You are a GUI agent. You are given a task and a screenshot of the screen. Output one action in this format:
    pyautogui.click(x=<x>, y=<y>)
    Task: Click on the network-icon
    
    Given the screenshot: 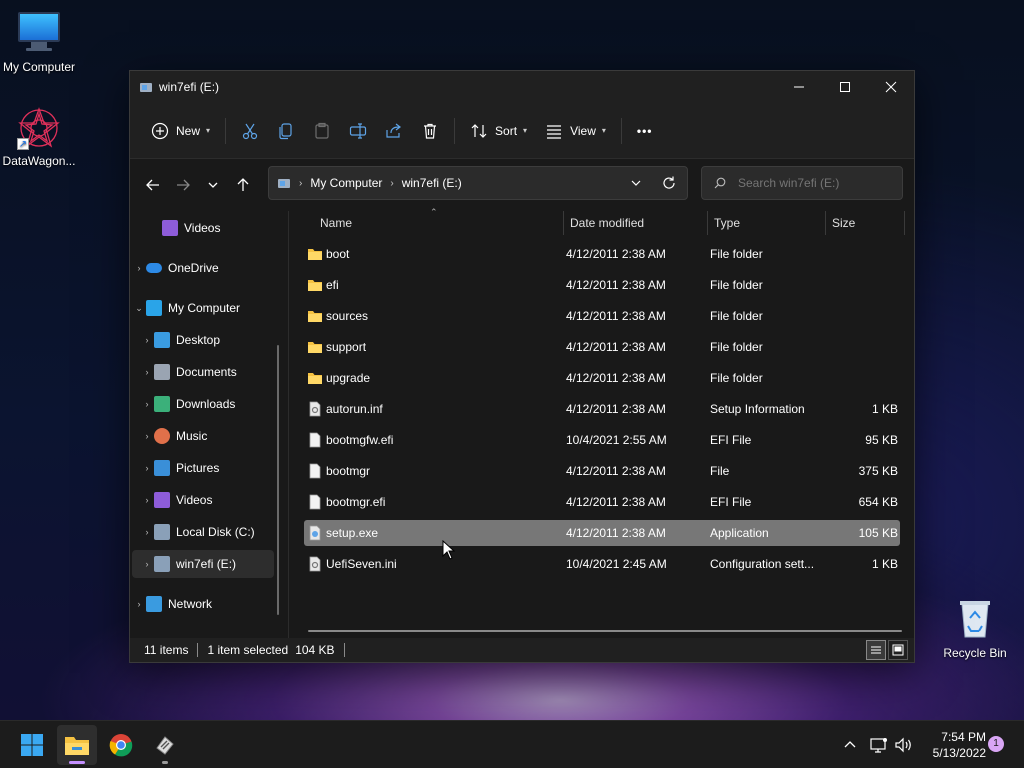 What is the action you would take?
    pyautogui.click(x=154, y=604)
    